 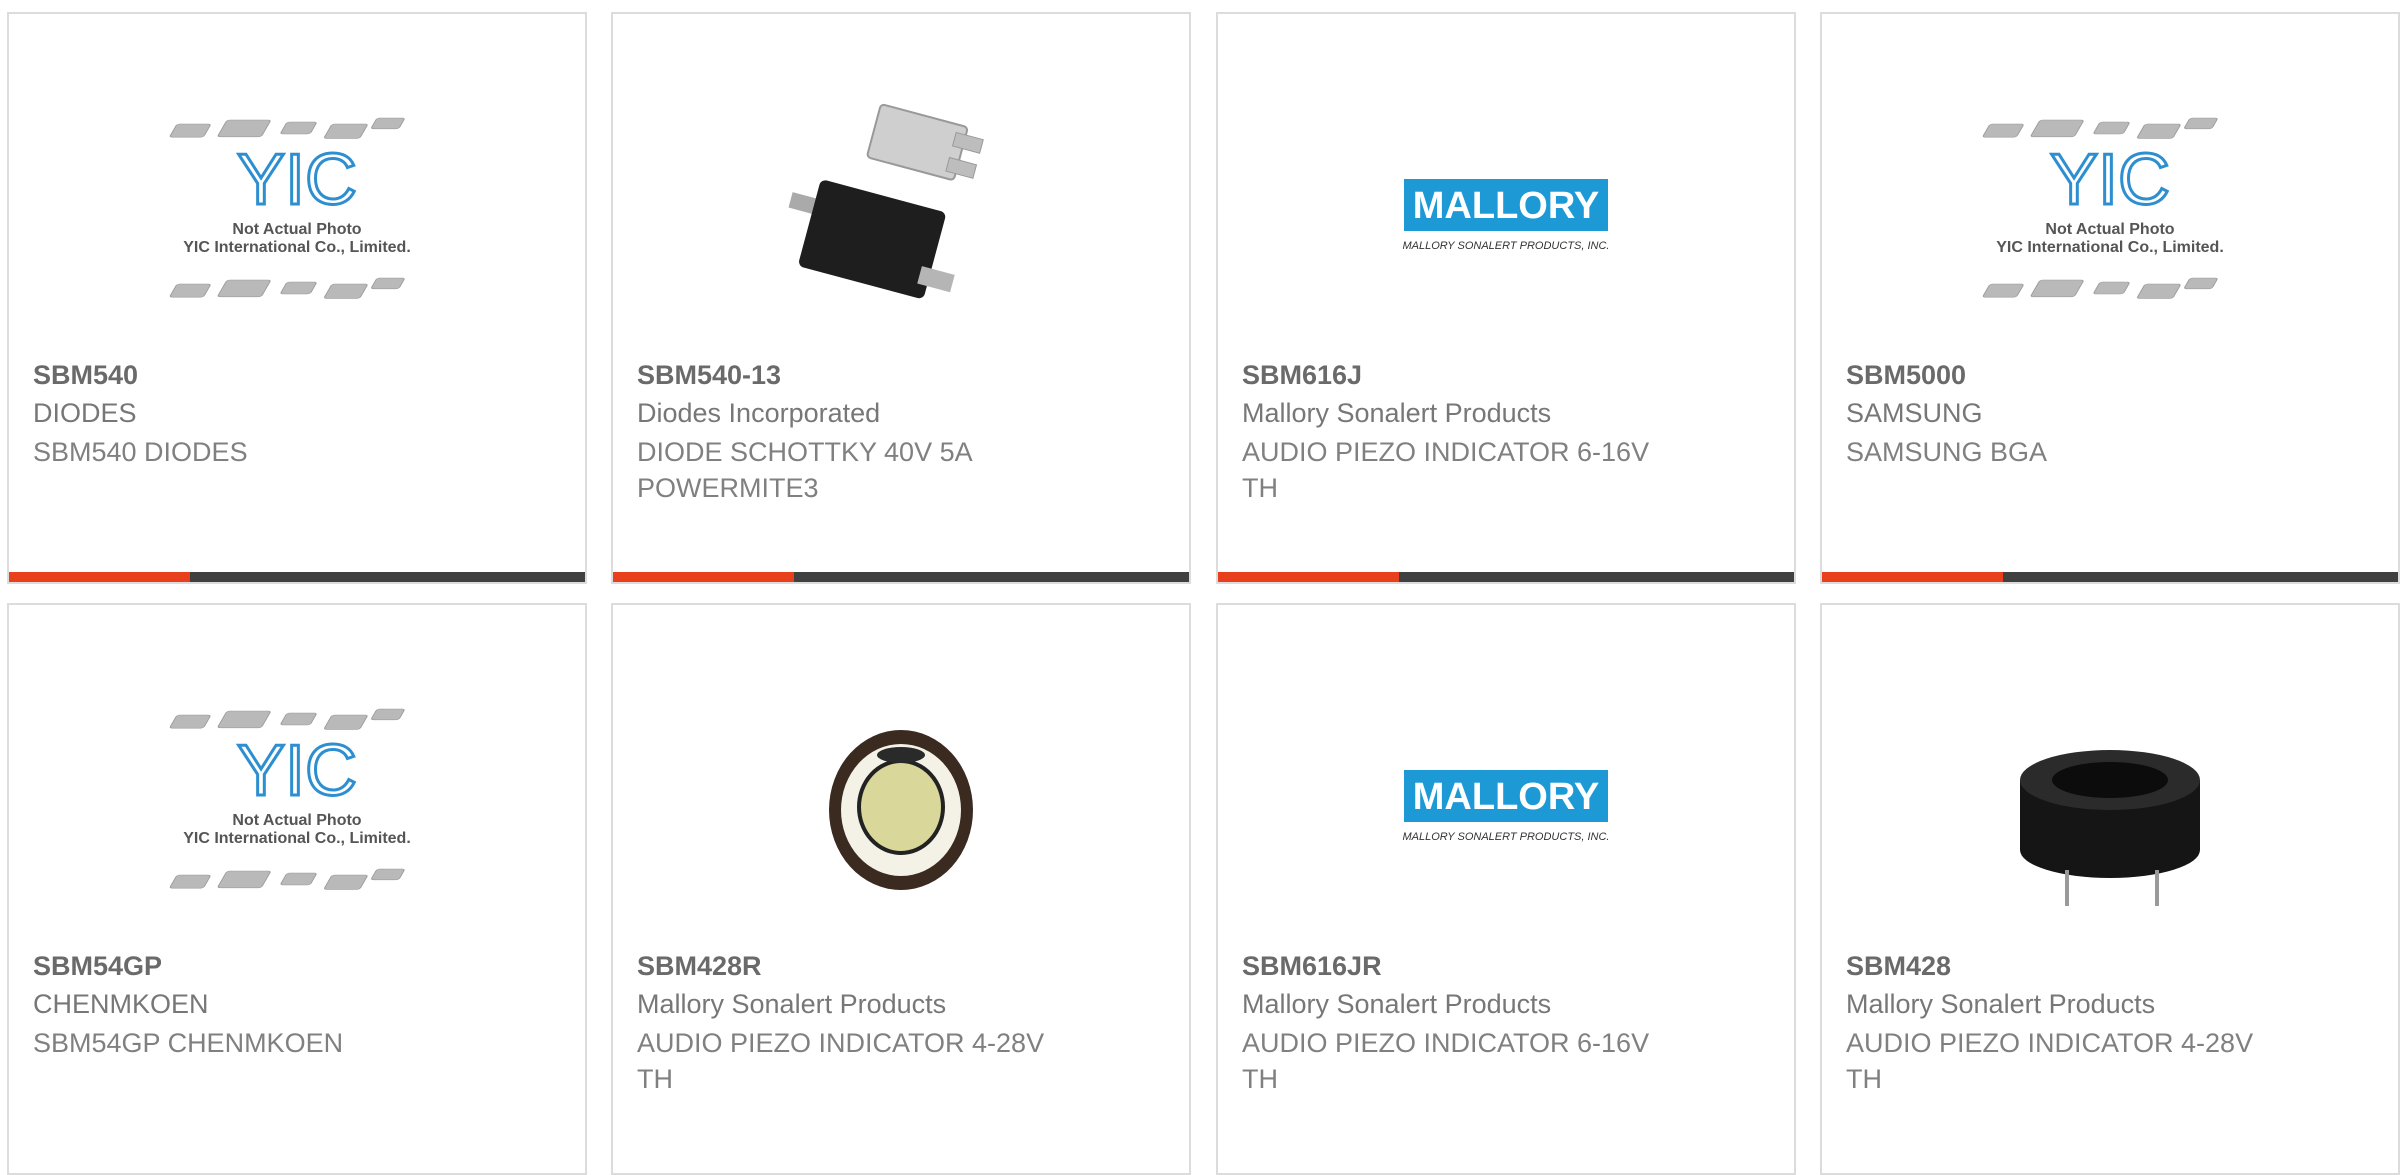 What do you see at coordinates (709, 375) in the screenshot?
I see `part-number: SBM540-13` at bounding box center [709, 375].